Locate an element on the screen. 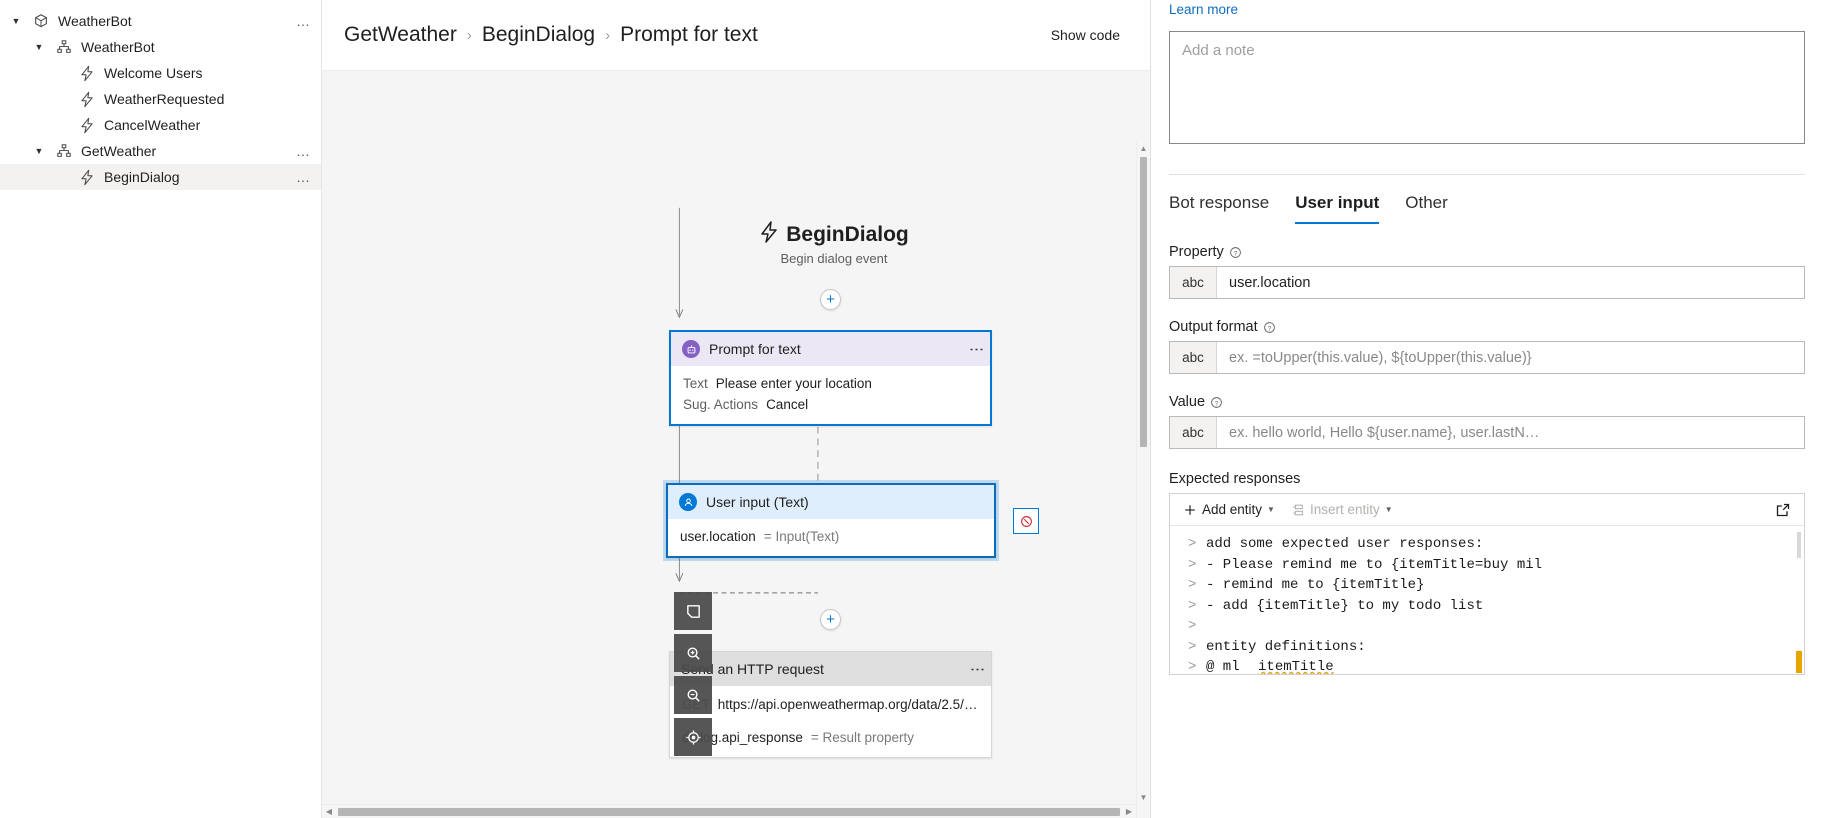 This screenshot has width=1827, height=818. open-in-new-icon is located at coordinates (1783, 509).